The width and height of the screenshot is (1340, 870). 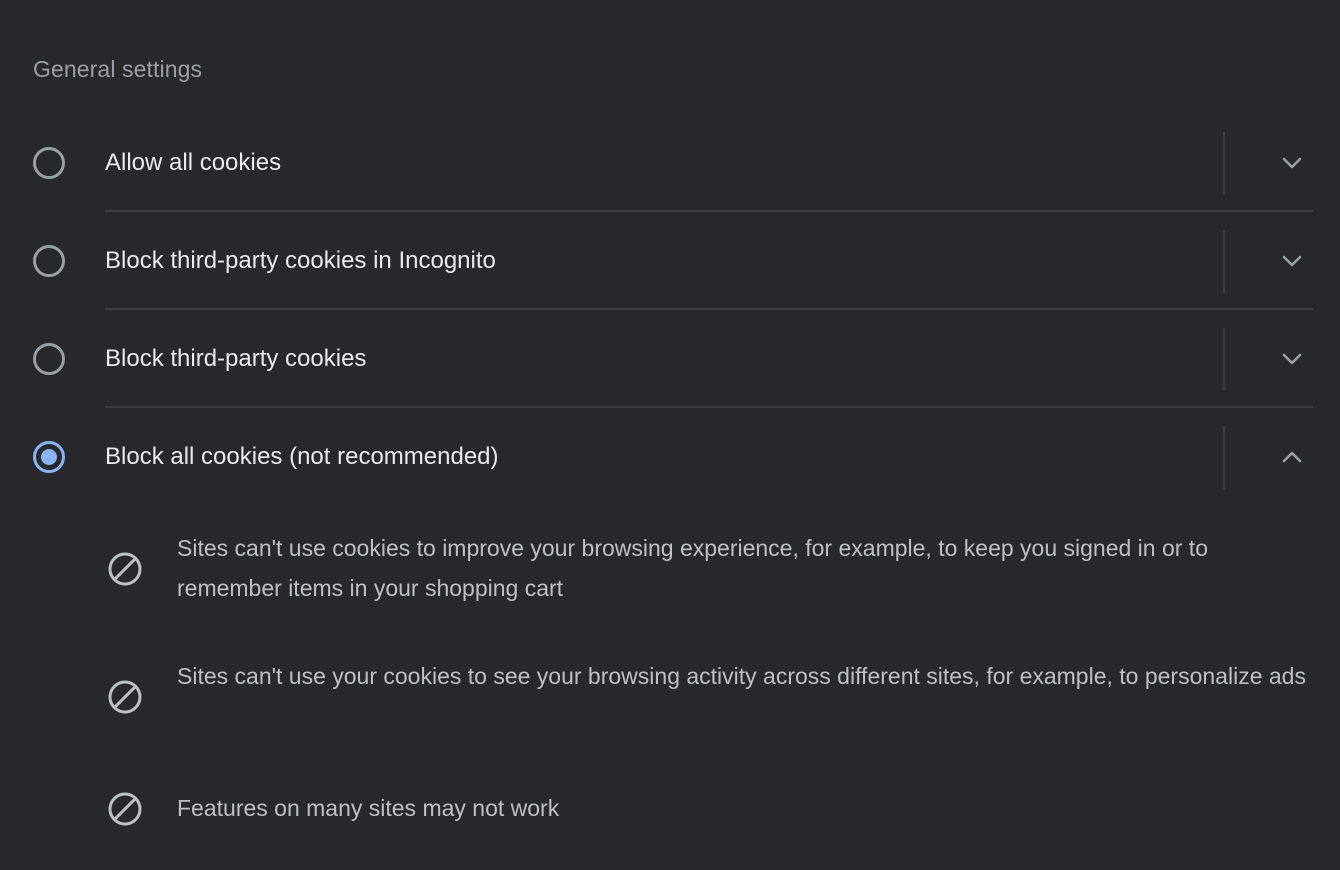 I want to click on chevron-up-icon, so click(x=1292, y=457).